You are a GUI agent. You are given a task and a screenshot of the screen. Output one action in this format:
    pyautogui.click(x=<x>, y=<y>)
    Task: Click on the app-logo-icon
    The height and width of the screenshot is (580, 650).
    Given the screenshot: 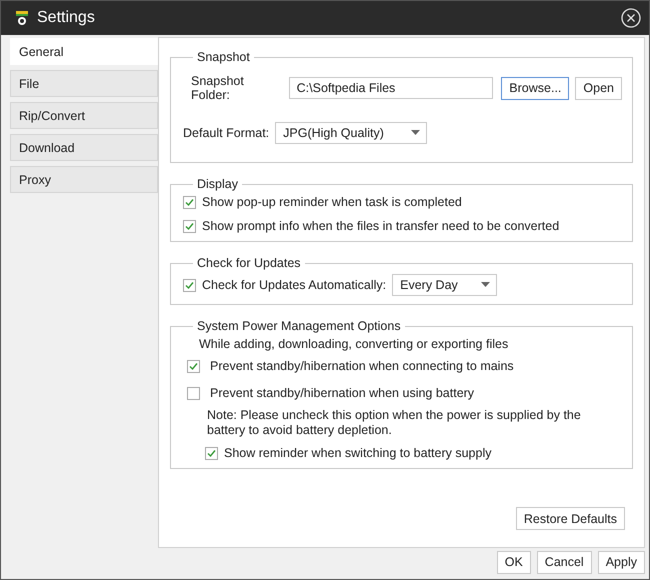 What is the action you would take?
    pyautogui.click(x=22, y=18)
    